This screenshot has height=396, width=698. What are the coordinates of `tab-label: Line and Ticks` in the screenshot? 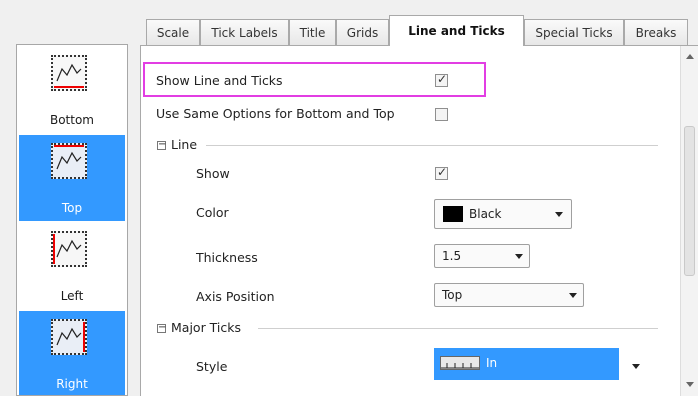 It's located at (456, 31).